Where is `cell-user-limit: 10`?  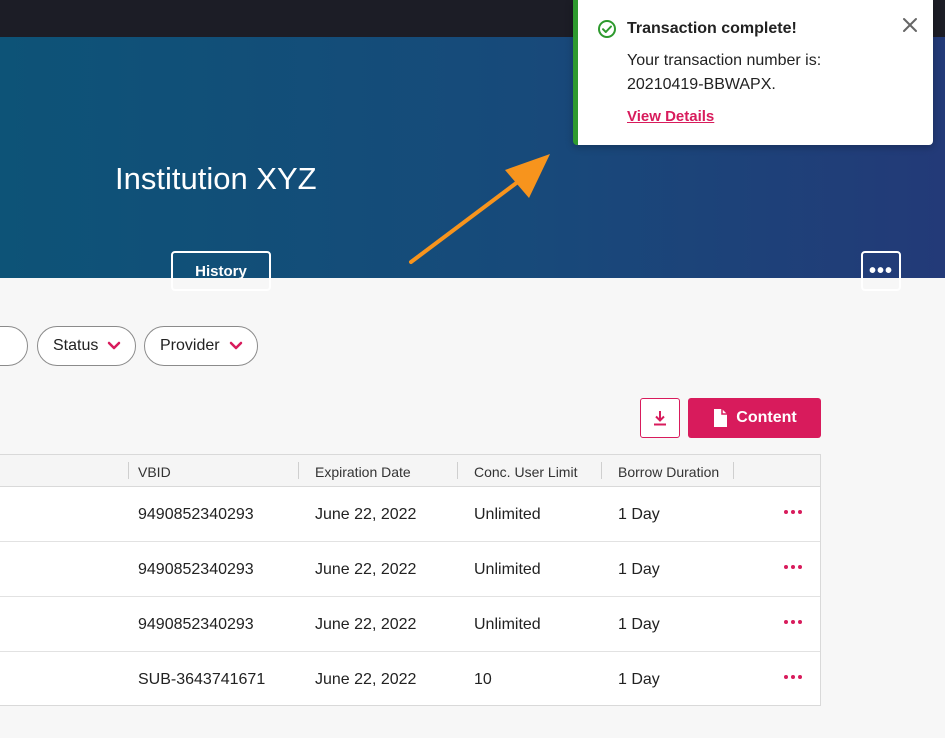
cell-user-limit: 10 is located at coordinates (483, 679).